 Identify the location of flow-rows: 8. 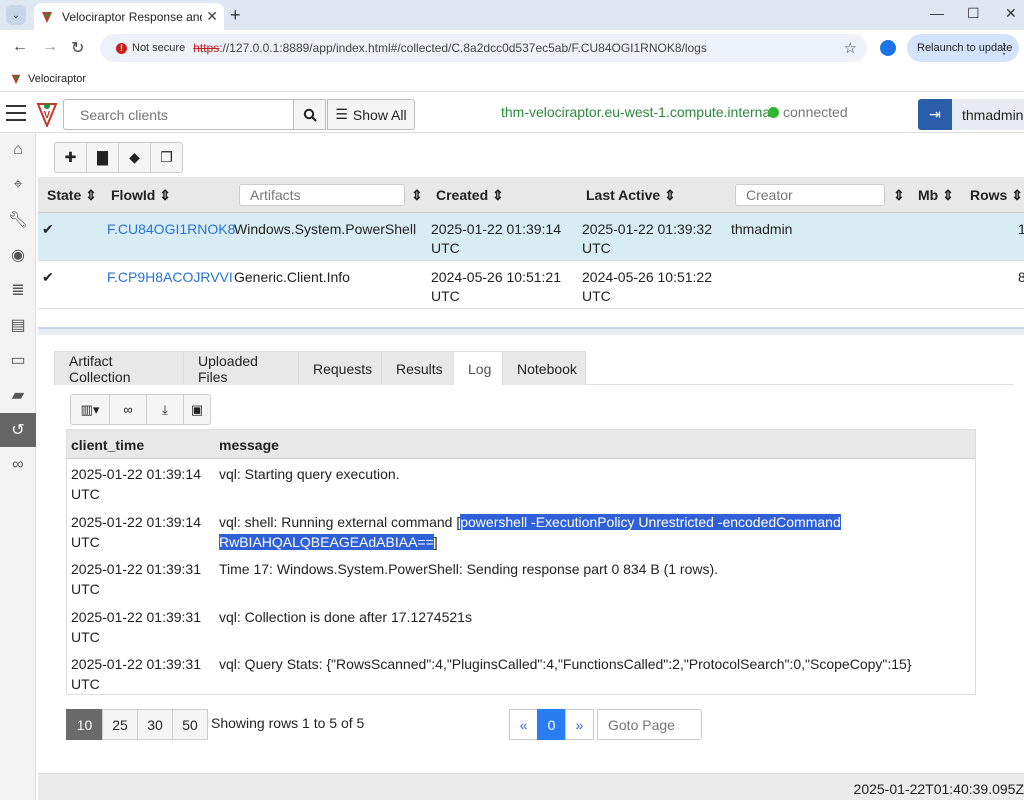
(1021, 277).